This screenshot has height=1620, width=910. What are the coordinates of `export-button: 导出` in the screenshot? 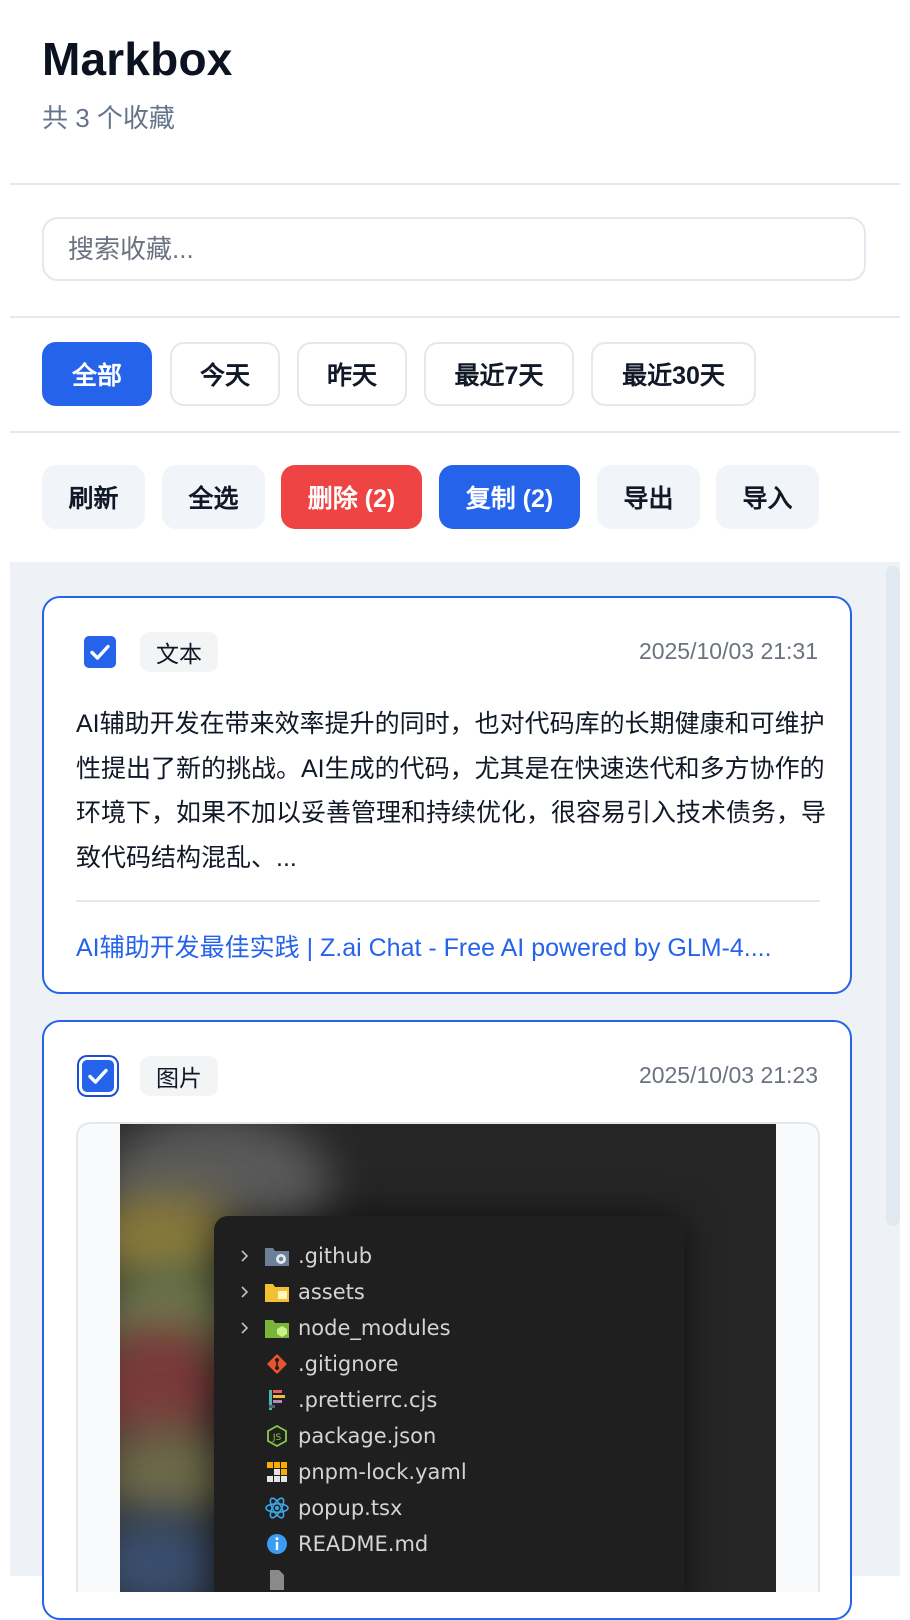 It's located at (648, 497).